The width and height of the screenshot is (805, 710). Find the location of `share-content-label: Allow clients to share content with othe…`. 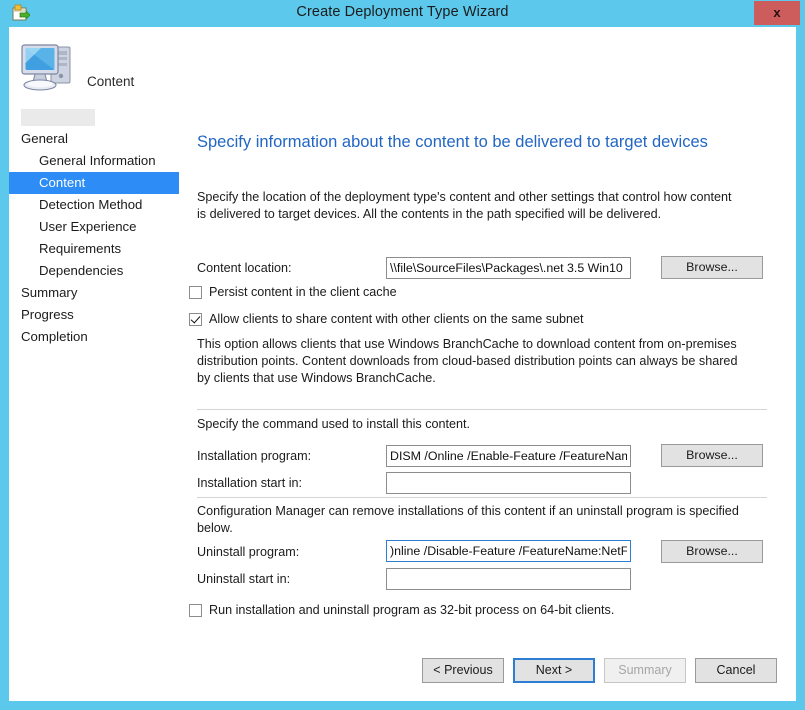

share-content-label: Allow clients to share content with othe… is located at coordinates (396, 319).